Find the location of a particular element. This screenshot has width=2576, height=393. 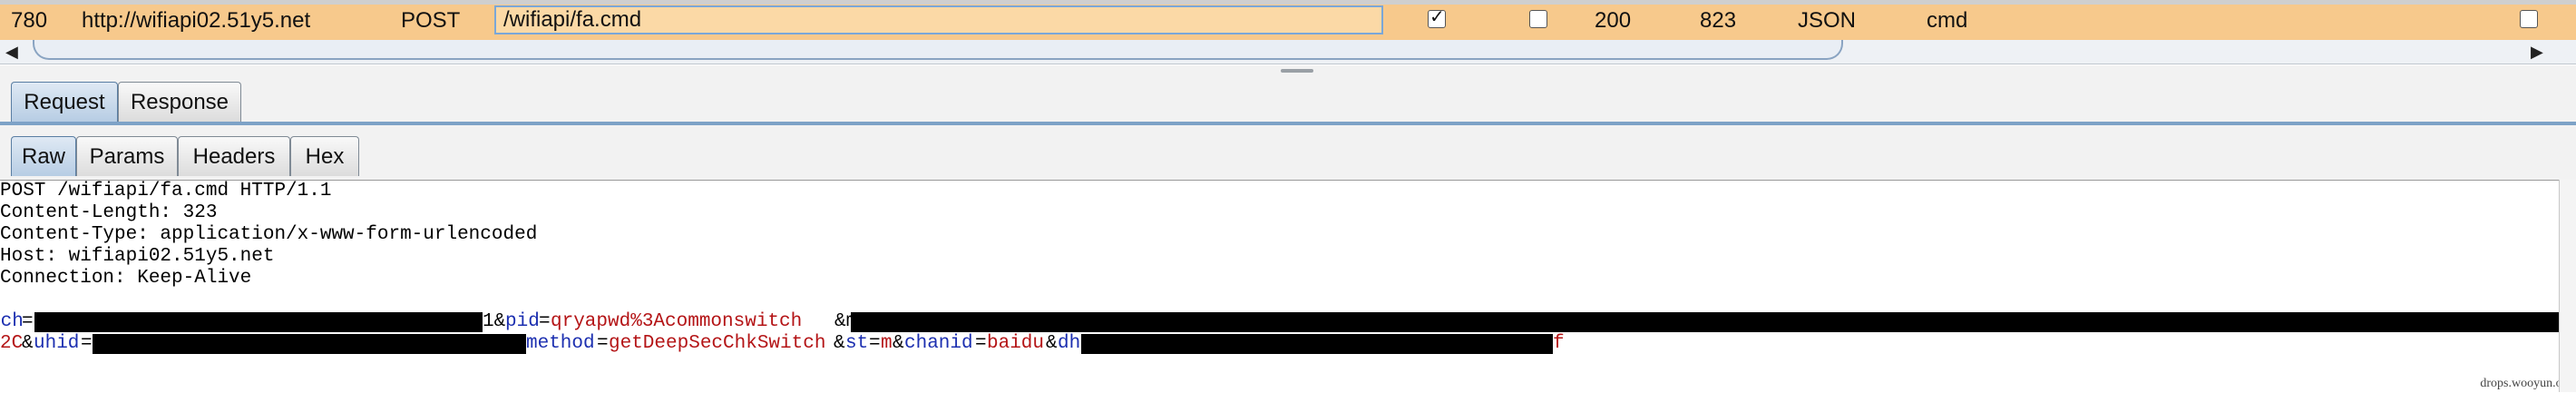

row-mime: JSON is located at coordinates (1827, 20).